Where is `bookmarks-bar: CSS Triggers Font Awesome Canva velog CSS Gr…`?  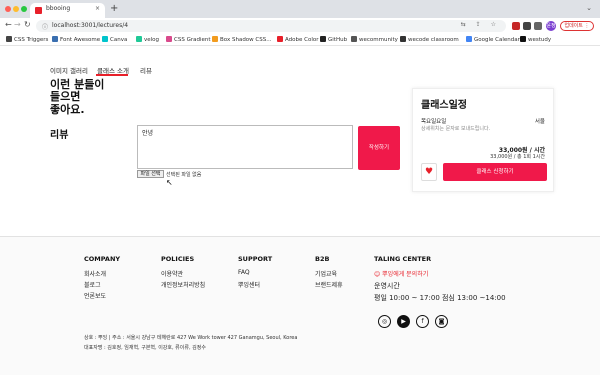 bookmarks-bar: CSS Triggers Font Awesome Canva velog CSS Gr… is located at coordinates (300, 40).